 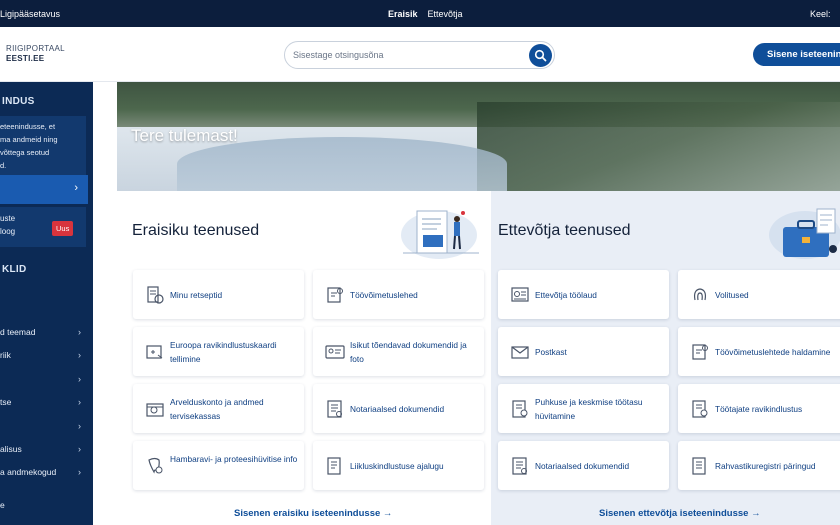 What do you see at coordinates (520, 294) in the screenshot?
I see `dashboard-icon` at bounding box center [520, 294].